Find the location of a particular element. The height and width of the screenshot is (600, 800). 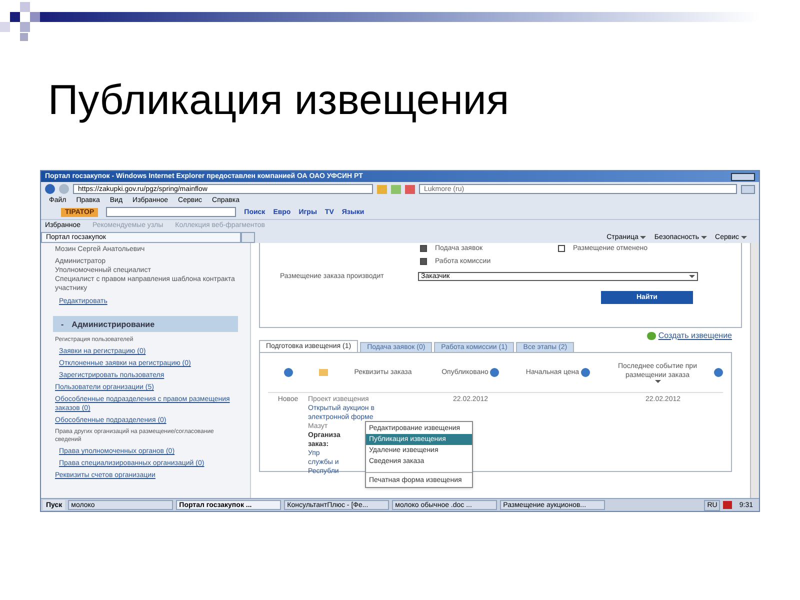

sort-caret-icon is located at coordinates (657, 381).